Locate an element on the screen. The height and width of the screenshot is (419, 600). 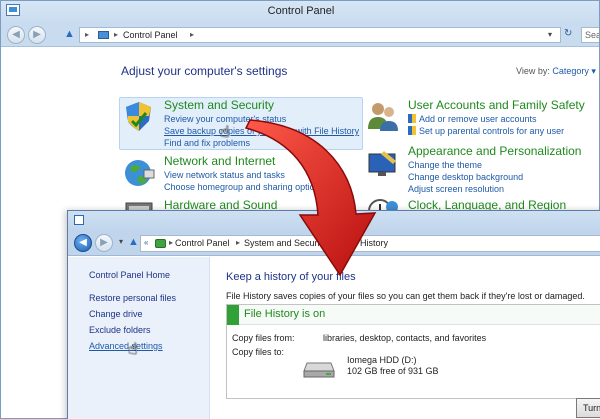
address-back-icon: « is located at coordinates (146, 242).